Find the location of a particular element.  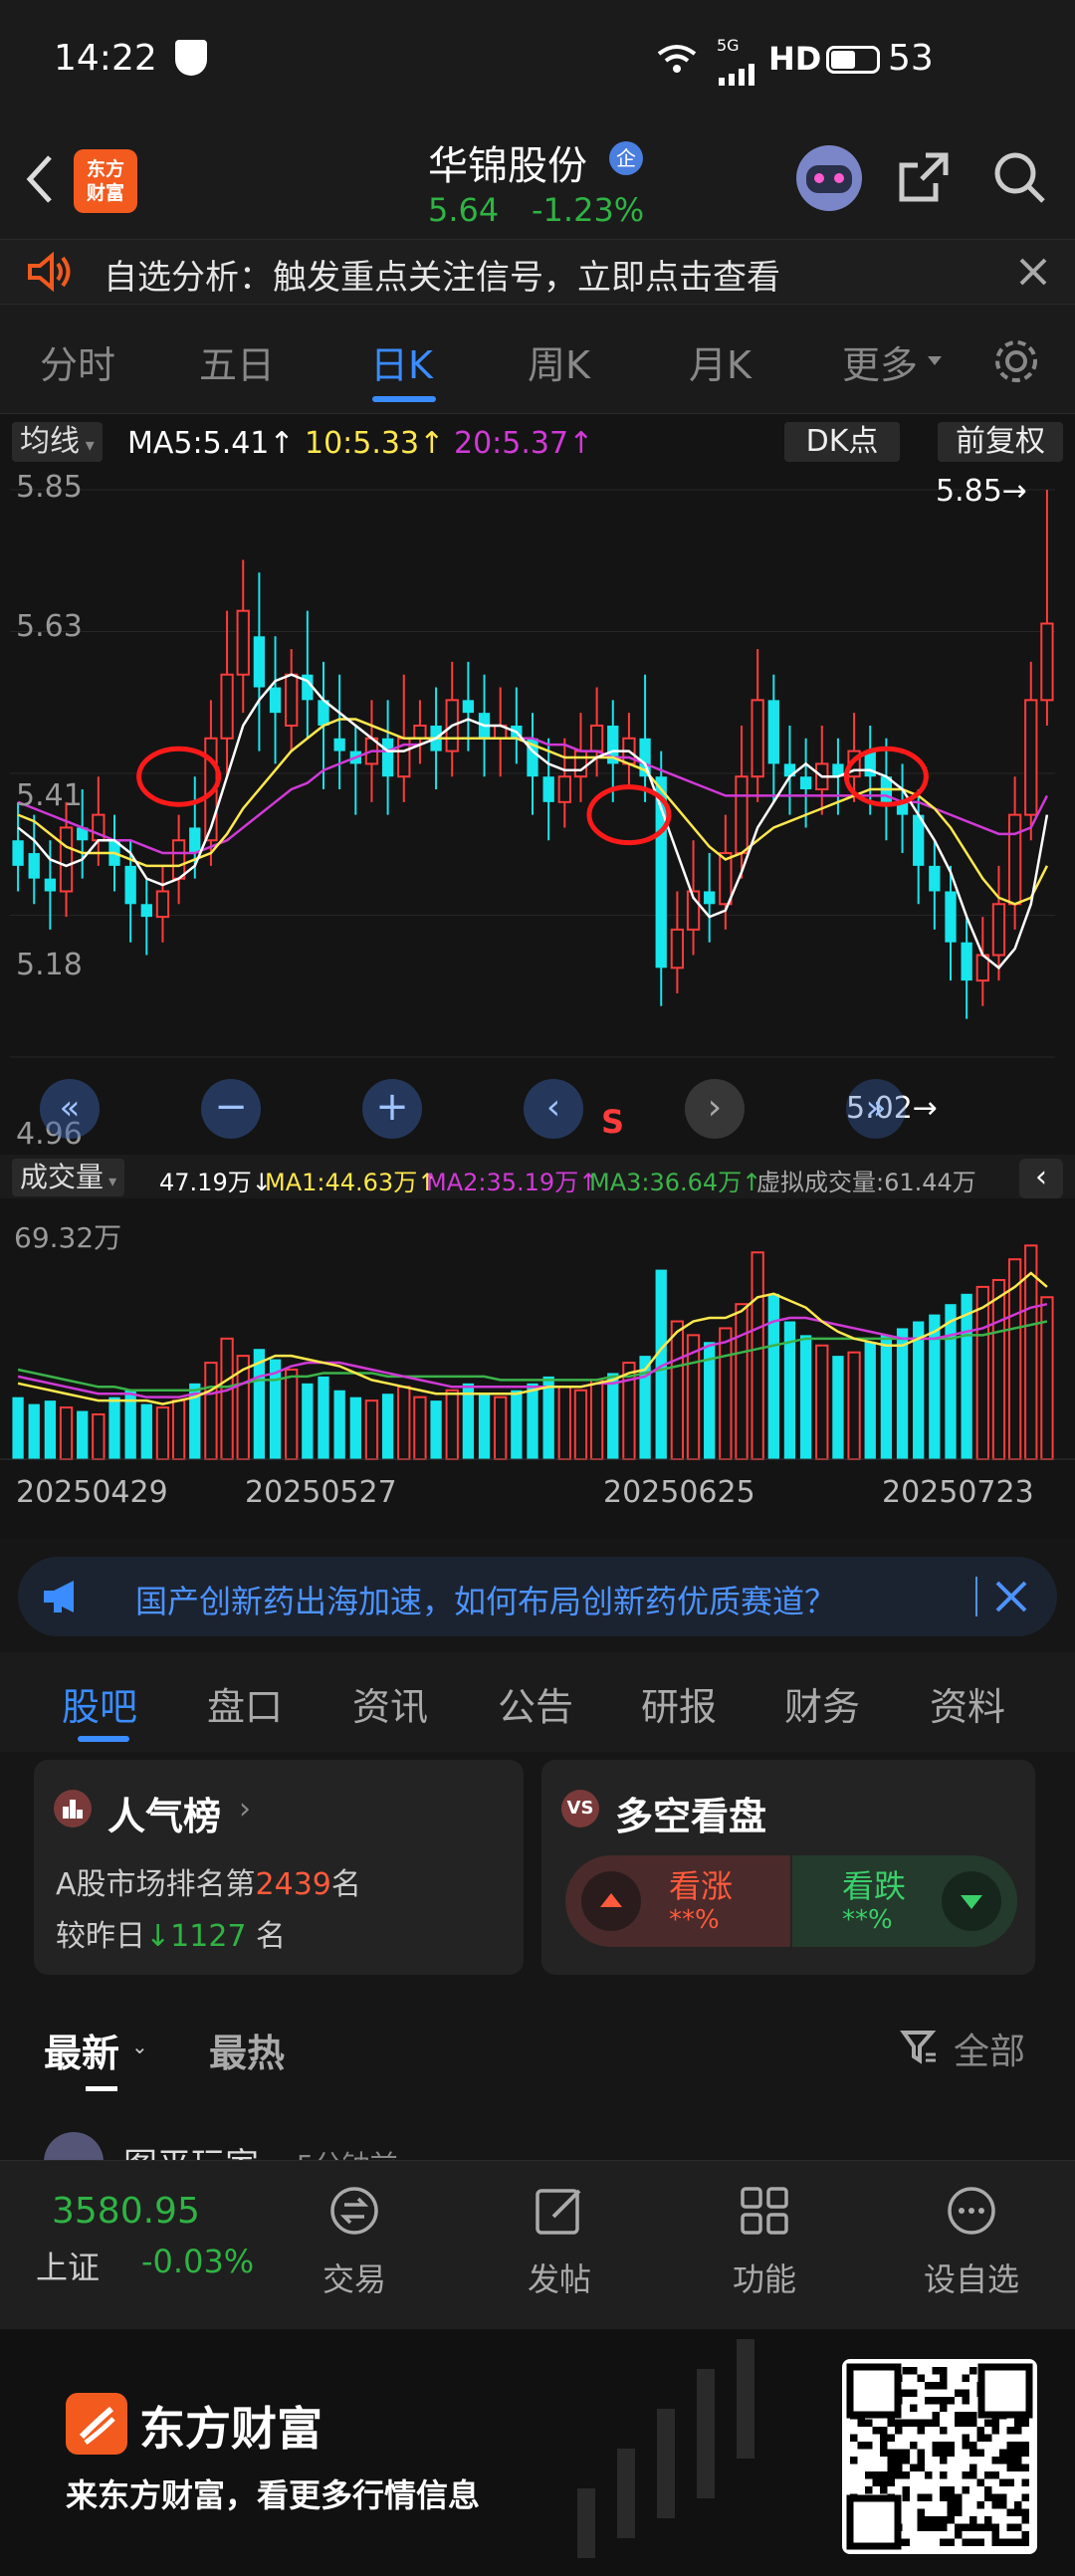

tab-pankou: 盘口 is located at coordinates (245, 1703).